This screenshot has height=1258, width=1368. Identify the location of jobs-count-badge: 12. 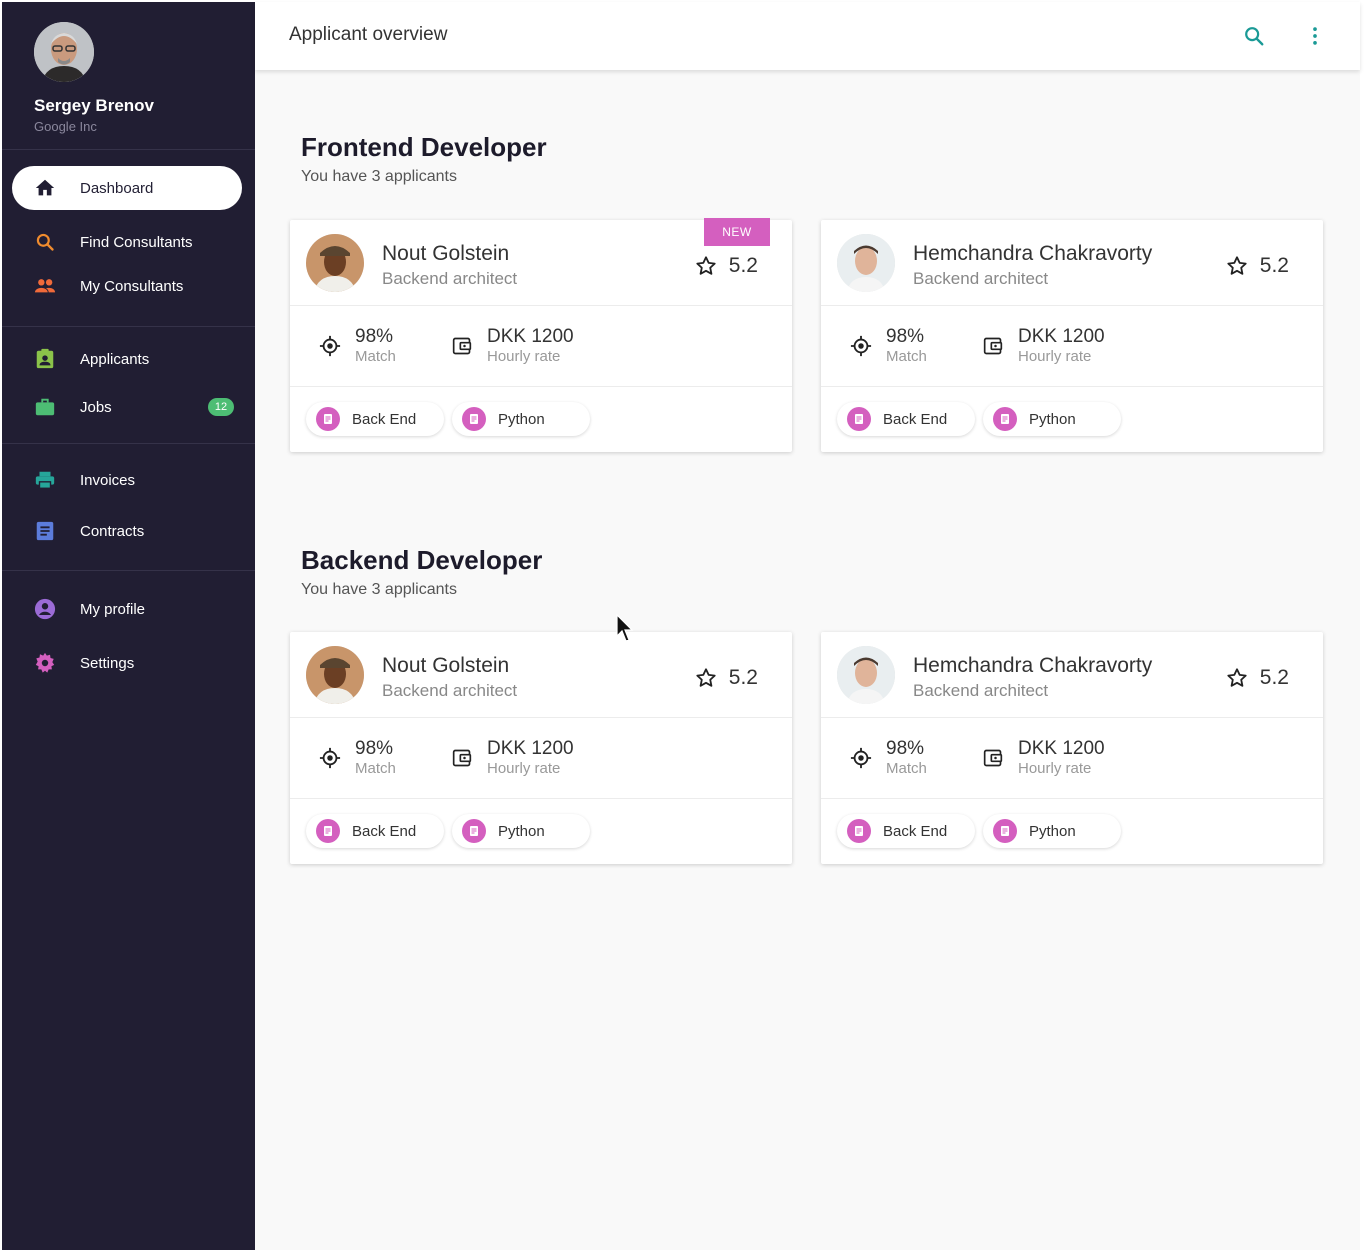
(221, 407).